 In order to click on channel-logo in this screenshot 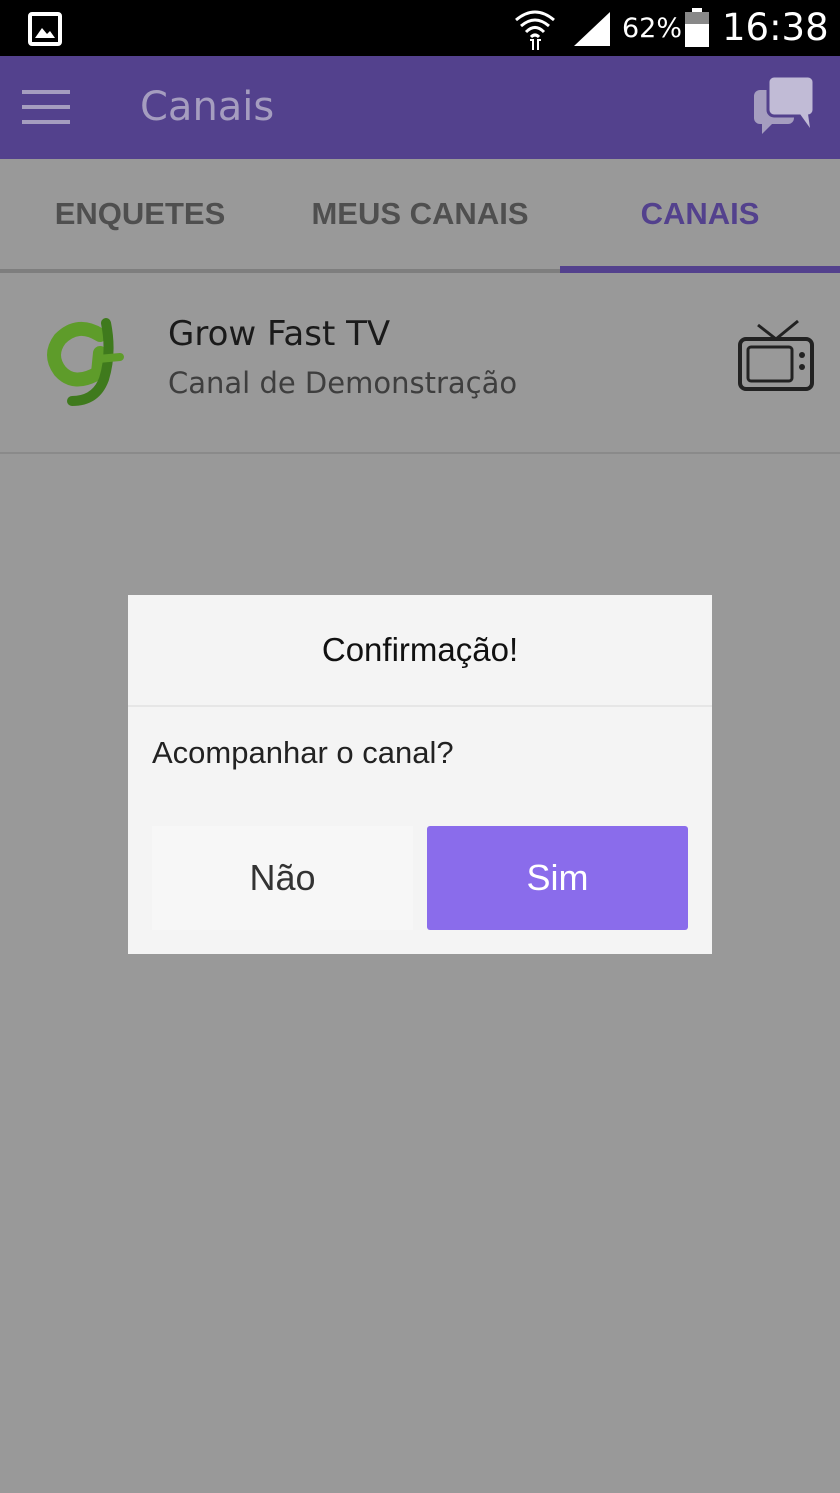, I will do `click(85, 362)`.